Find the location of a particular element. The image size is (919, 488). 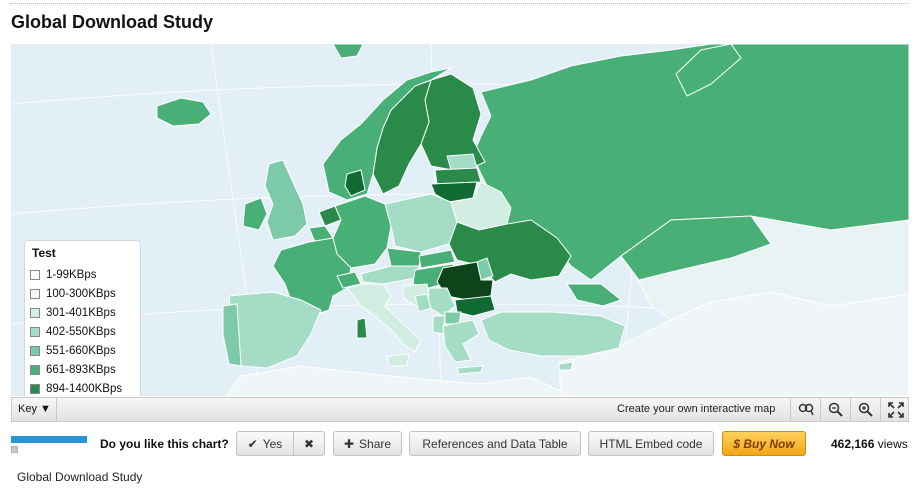

close-icon: ✖ is located at coordinates (309, 443).